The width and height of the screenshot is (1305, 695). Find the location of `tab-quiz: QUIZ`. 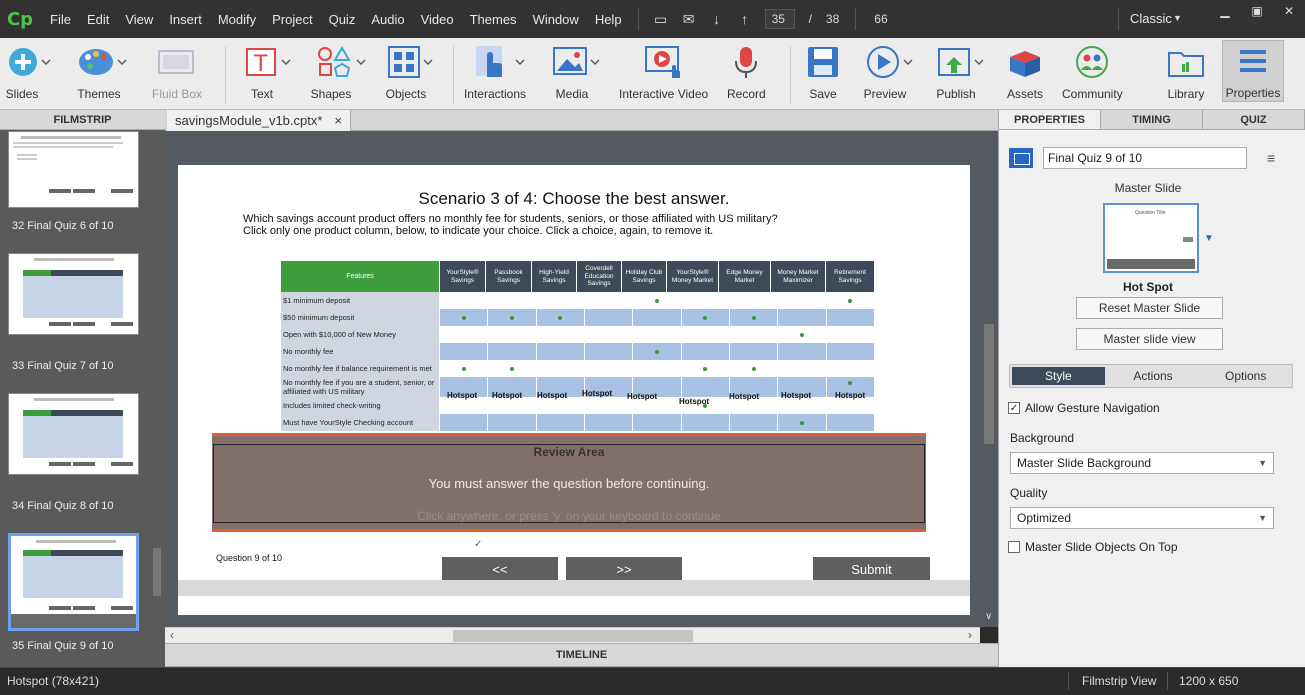

tab-quiz: QUIZ is located at coordinates (1254, 119).